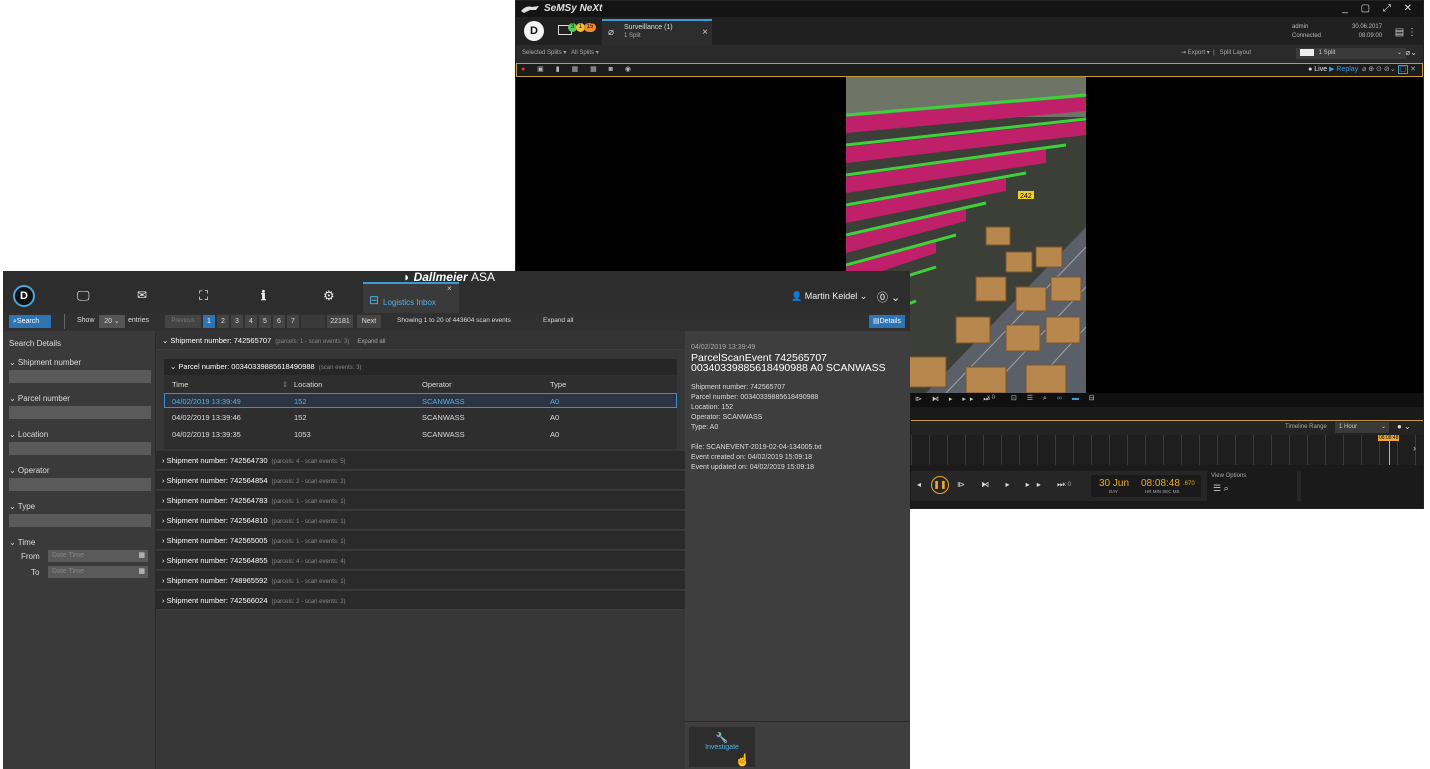 This screenshot has width=1430, height=769. What do you see at coordinates (83, 296) in the screenshot?
I see `monitor-icon: 🖵` at bounding box center [83, 296].